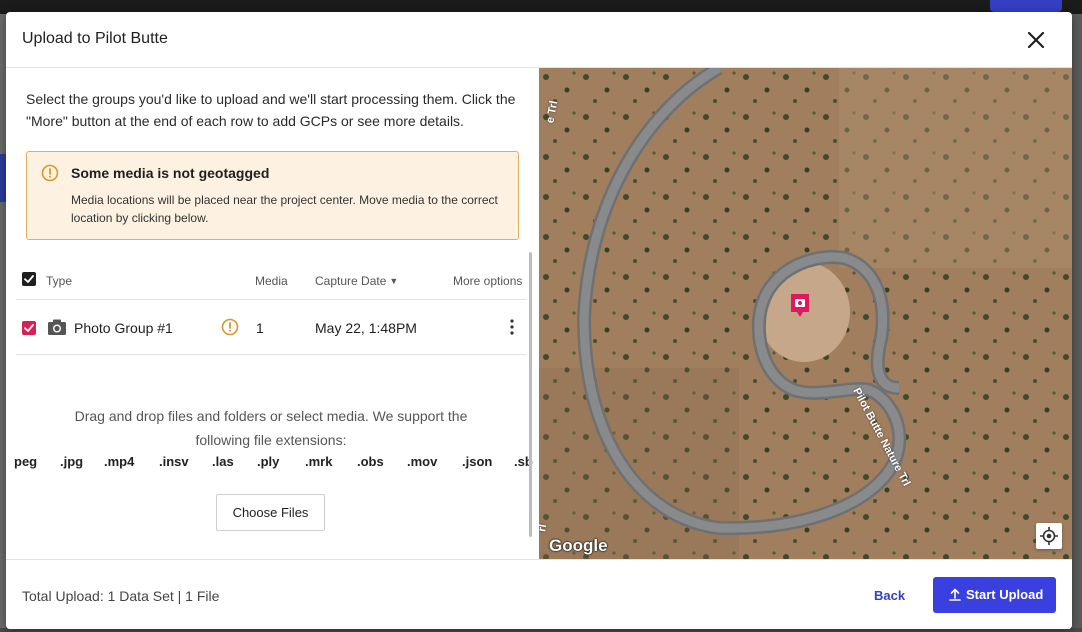  What do you see at coordinates (351, 281) in the screenshot?
I see `column-capture-date-label: Capture Date` at bounding box center [351, 281].